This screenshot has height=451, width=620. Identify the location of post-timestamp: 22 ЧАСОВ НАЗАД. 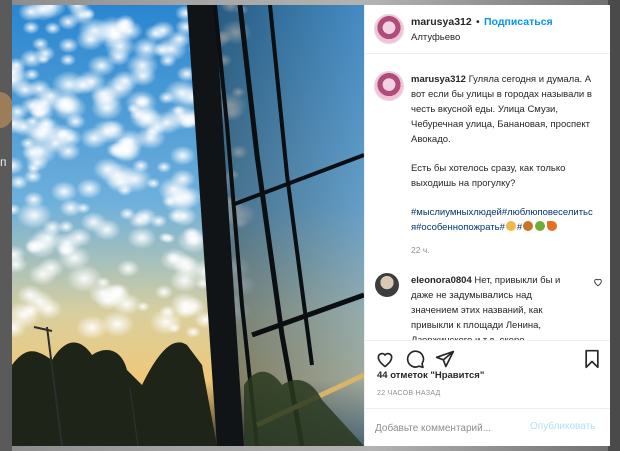
(409, 393).